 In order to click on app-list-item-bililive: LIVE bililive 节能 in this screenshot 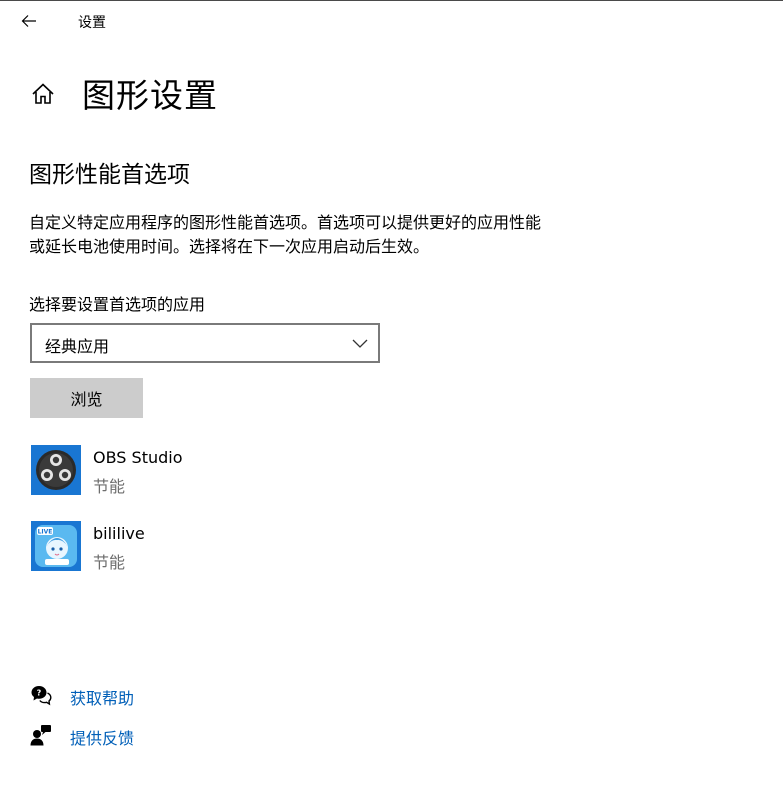, I will do `click(280, 547)`.